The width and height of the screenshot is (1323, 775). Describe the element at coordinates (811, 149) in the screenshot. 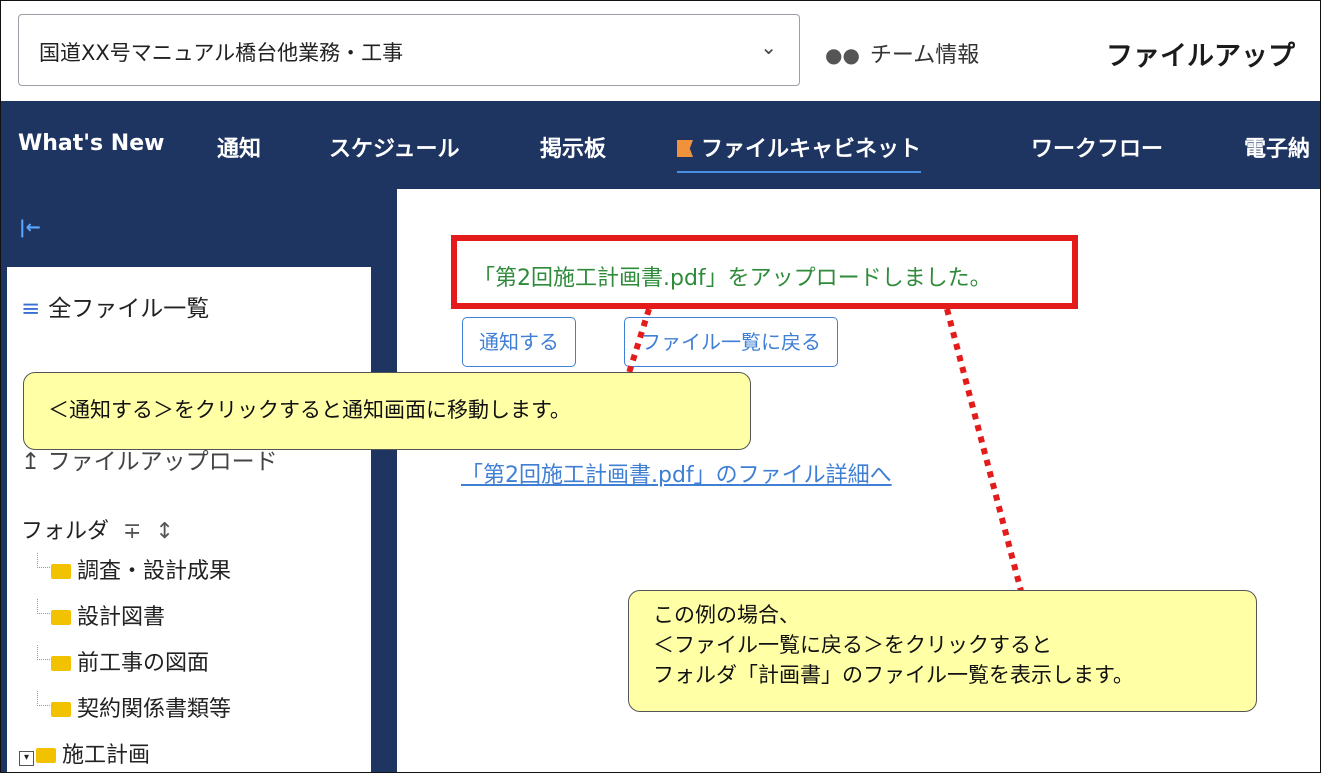

I see `nav-file-cabinet-label: ファイルキャビネット` at that location.